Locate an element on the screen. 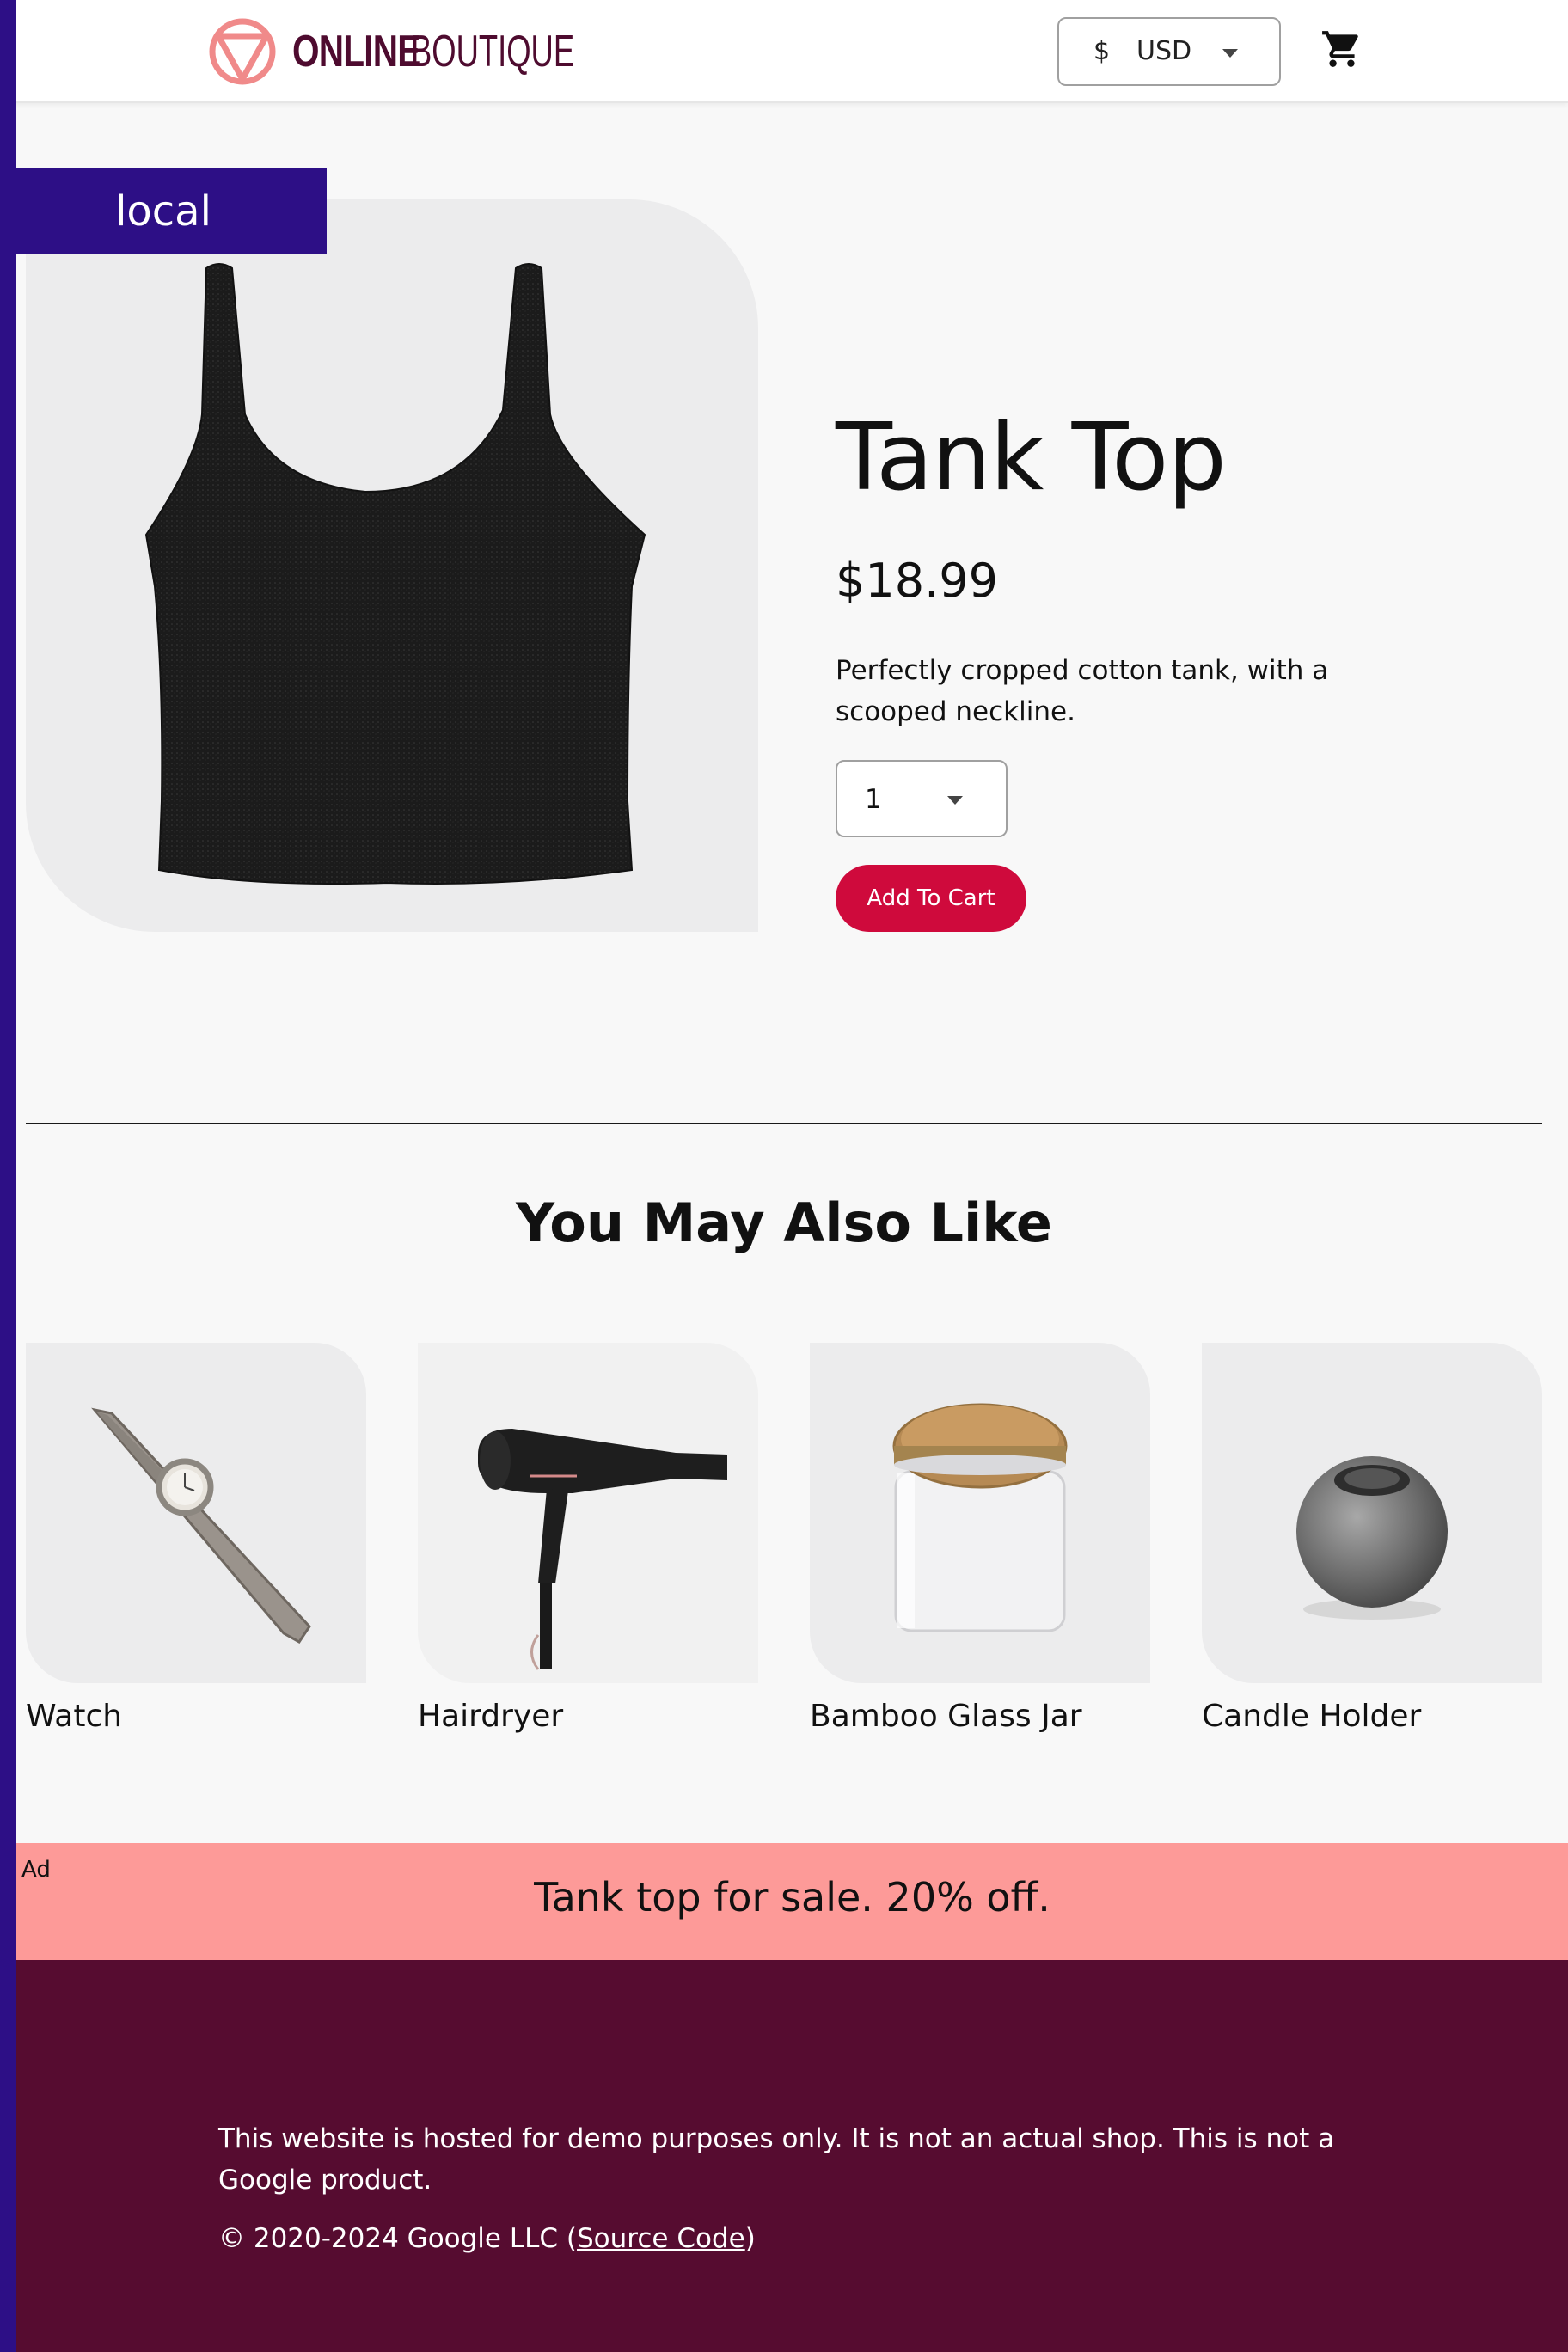 This screenshot has width=1568, height=2352. logo-text-online: ONLINE is located at coordinates (356, 52).